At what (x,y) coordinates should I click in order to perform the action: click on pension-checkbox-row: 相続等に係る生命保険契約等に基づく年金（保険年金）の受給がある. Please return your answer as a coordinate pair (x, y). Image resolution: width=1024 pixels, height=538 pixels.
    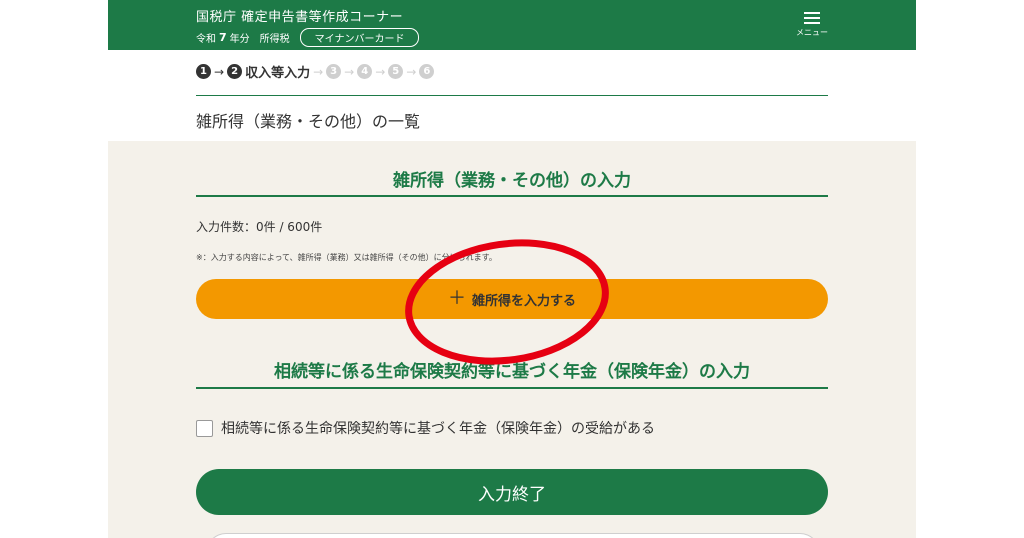
    Looking at the image, I should click on (425, 428).